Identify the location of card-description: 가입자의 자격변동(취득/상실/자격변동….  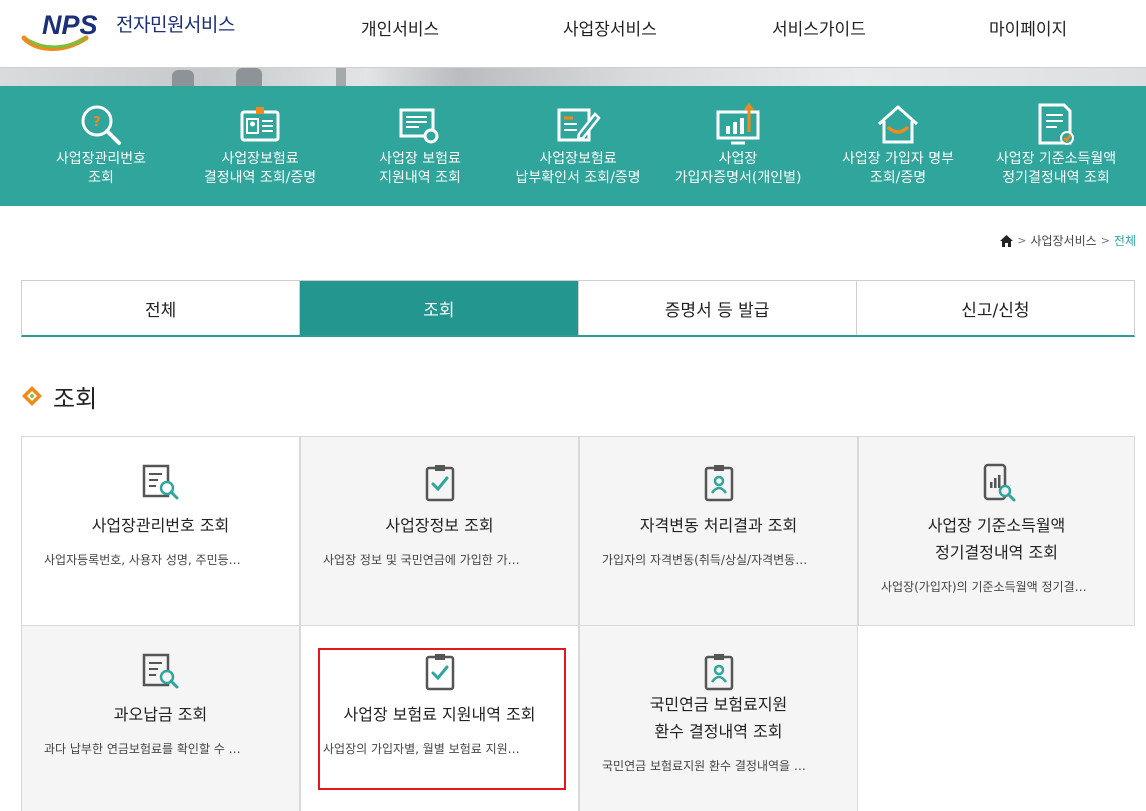
(705, 560).